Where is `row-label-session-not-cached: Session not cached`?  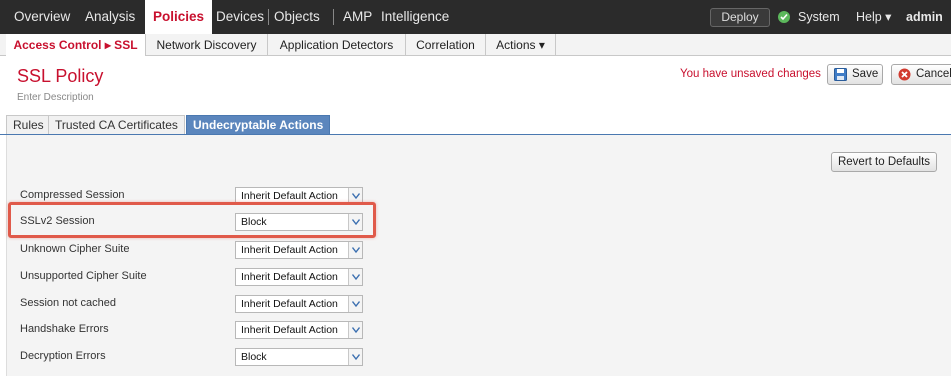
row-label-session-not-cached: Session not cached is located at coordinates (68, 303).